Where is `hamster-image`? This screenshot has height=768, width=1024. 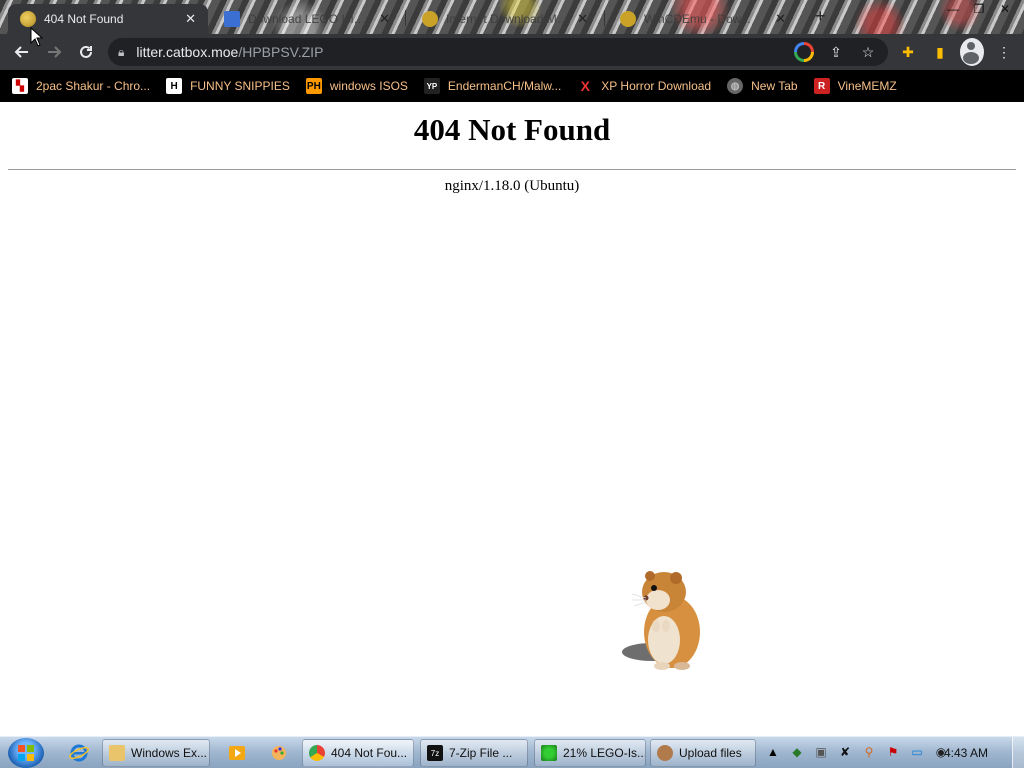
hamster-image is located at coordinates (661, 620).